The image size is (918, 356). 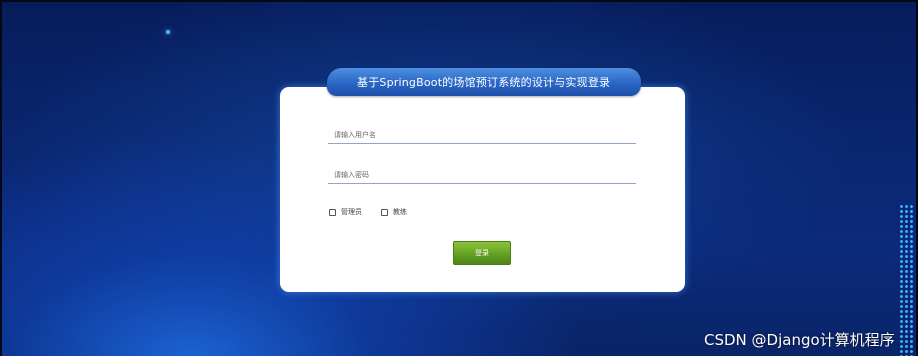 I want to click on csdn-watermark: CSDN @Django计算机程序, so click(x=799, y=340).